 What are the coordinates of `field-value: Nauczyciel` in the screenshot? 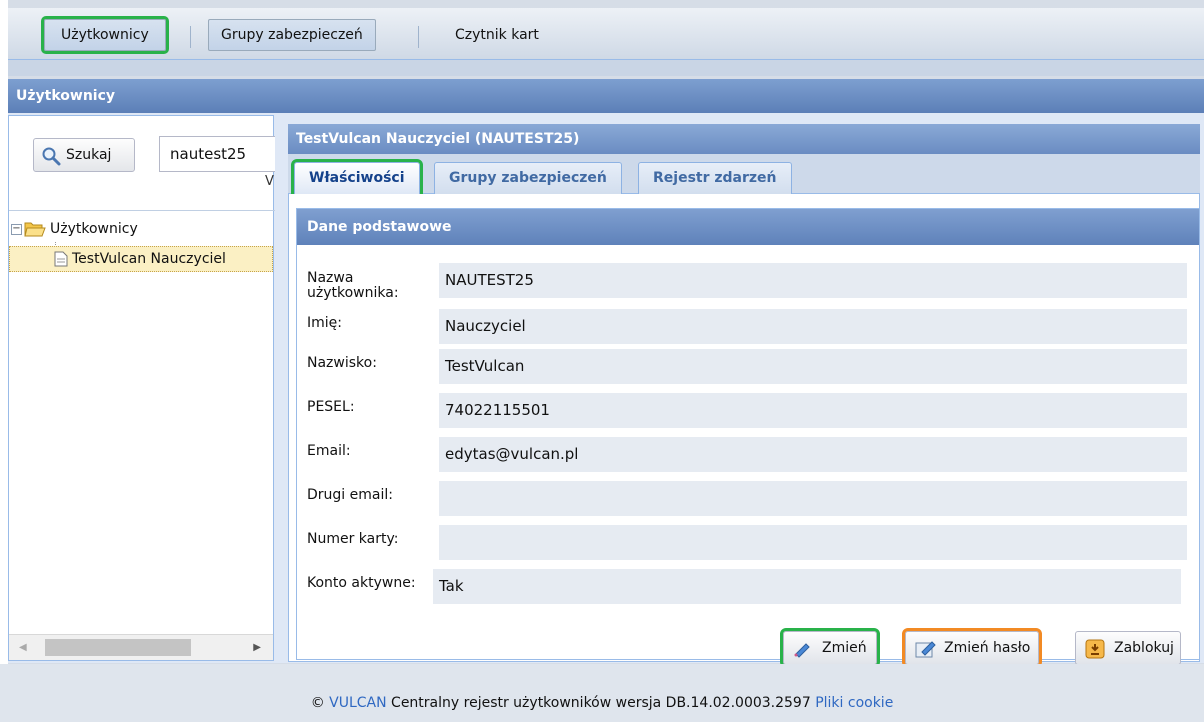 It's located at (813, 326).